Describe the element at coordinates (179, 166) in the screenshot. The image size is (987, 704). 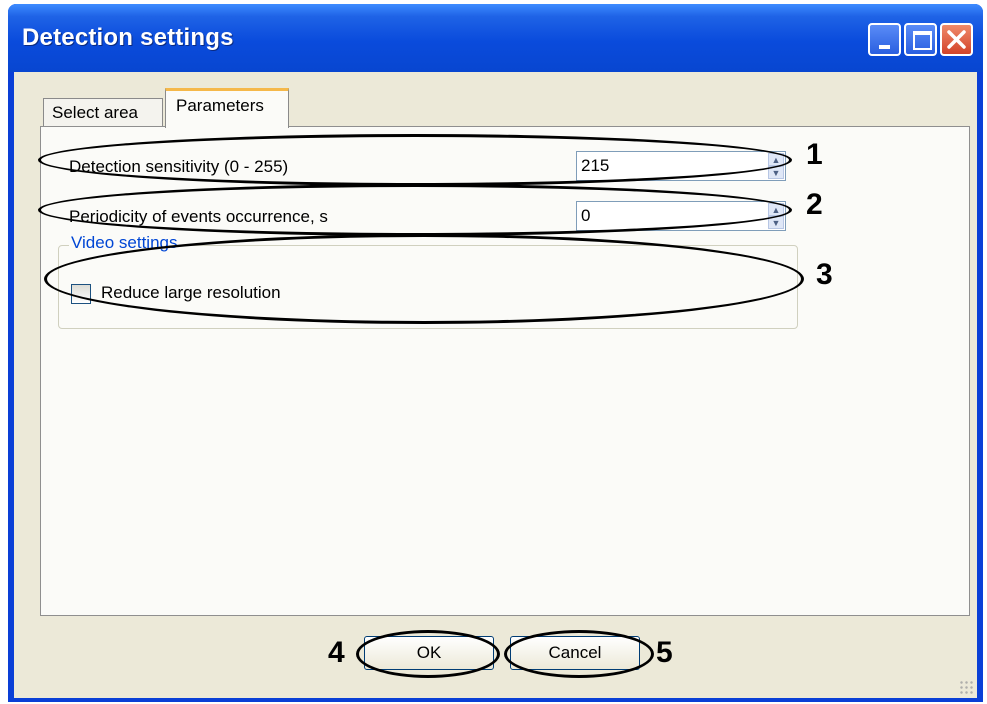
I see `sensitivity-label: Detection sensitivity (0 - 255)` at that location.